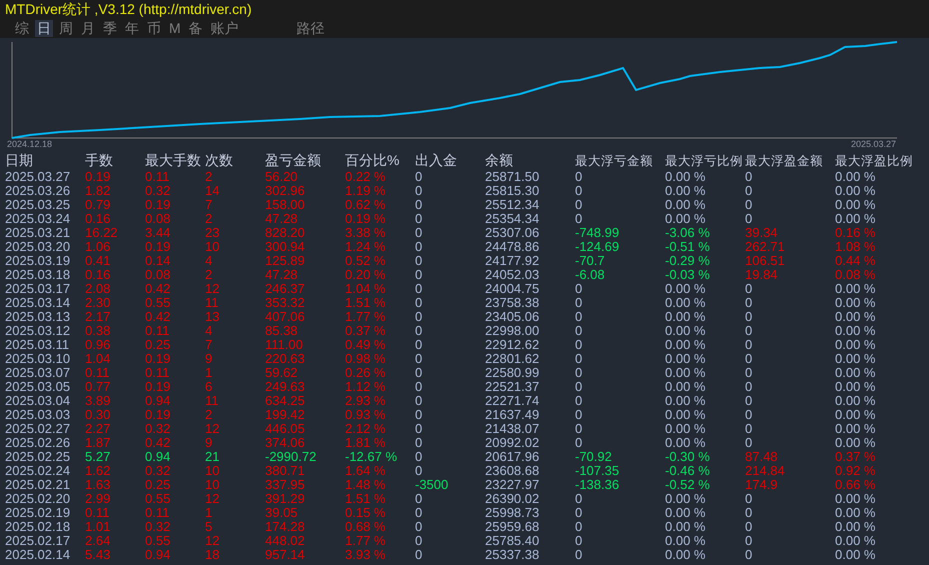  Describe the element at coordinates (37, 358) in the screenshot. I see `table-cell: 2025.03.10` at that location.